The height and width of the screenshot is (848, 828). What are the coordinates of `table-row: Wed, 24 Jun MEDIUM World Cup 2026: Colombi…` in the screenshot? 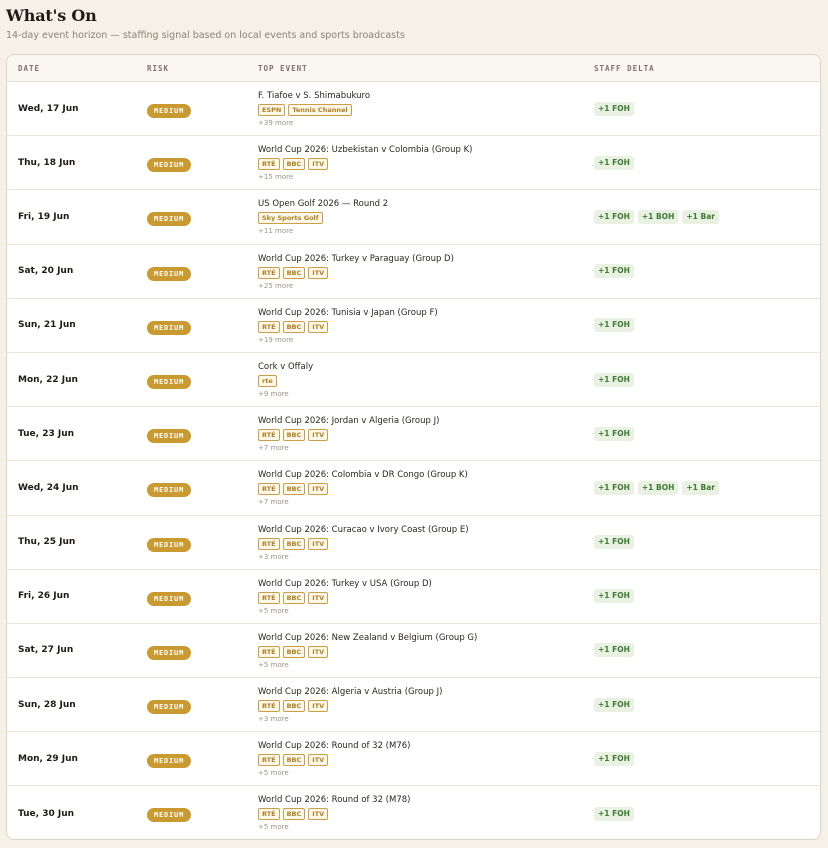 It's located at (413, 488).